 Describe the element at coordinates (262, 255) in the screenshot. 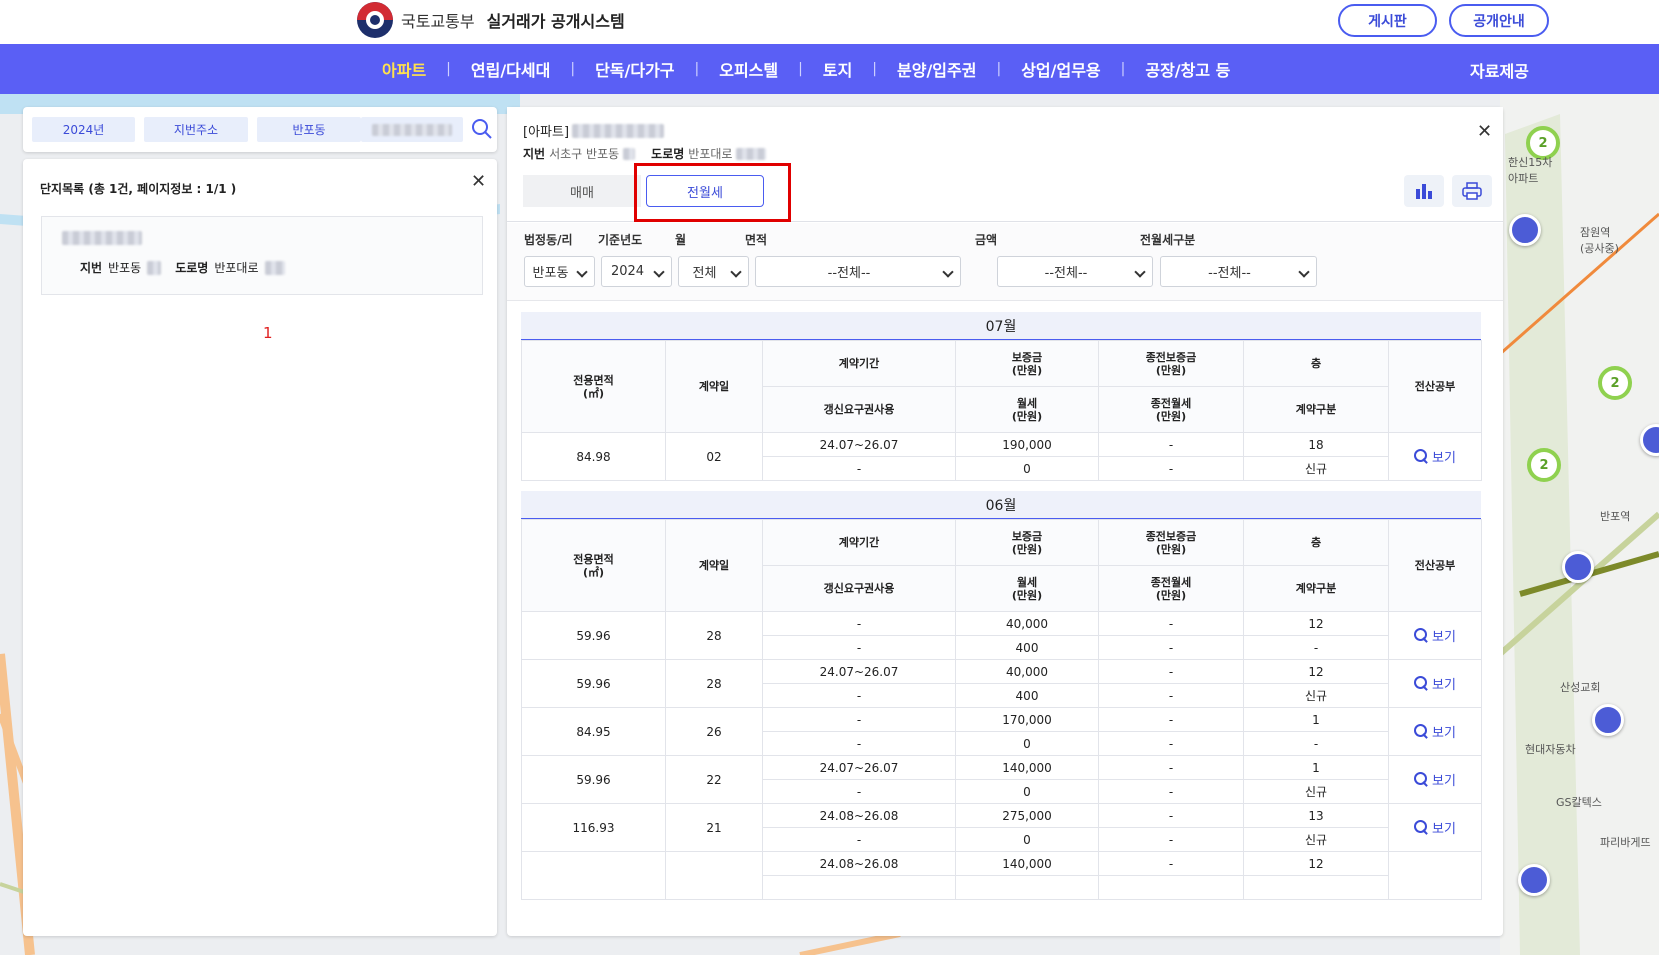

I see `complex-list-item: 지번 반포동 도로명 반포대로` at that location.